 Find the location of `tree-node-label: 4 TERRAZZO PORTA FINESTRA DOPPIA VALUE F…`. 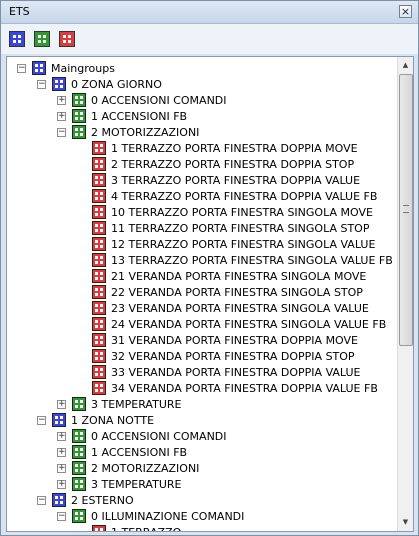

tree-node-label: 4 TERRAZZO PORTA FINESTRA DOPPIA VALUE F… is located at coordinates (244, 196).